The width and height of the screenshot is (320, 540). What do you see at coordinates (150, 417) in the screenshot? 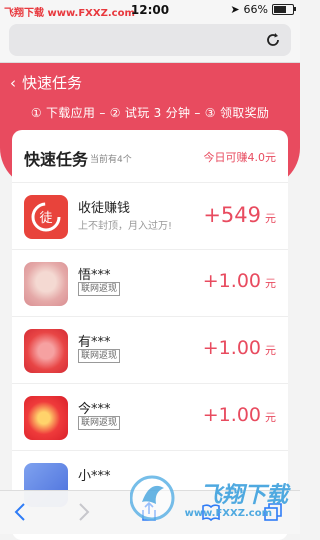
I see `task-row: 今*** 联网返现 +1.00 元` at bounding box center [150, 417].